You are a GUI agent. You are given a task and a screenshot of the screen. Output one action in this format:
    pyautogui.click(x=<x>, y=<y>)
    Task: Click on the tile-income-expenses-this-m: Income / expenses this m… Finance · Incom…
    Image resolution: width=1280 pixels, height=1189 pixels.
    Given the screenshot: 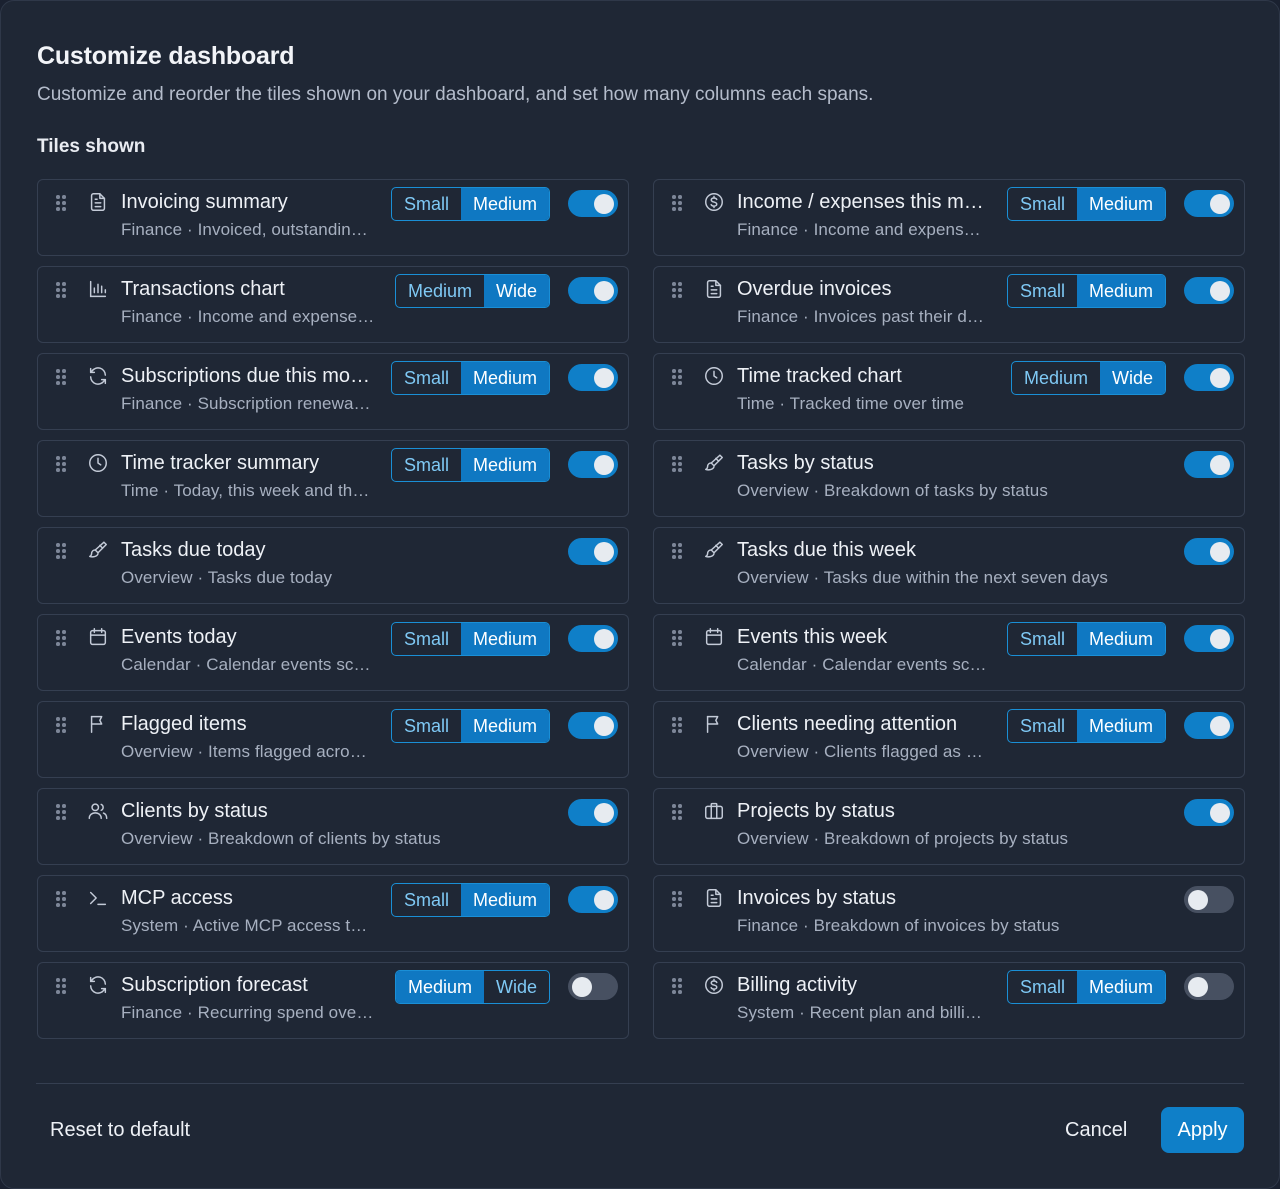 What is the action you would take?
    pyautogui.click(x=949, y=217)
    